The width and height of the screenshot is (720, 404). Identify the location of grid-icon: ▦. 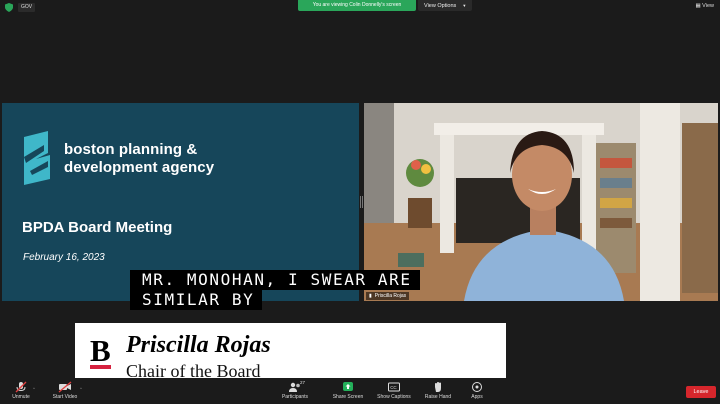
(698, 6).